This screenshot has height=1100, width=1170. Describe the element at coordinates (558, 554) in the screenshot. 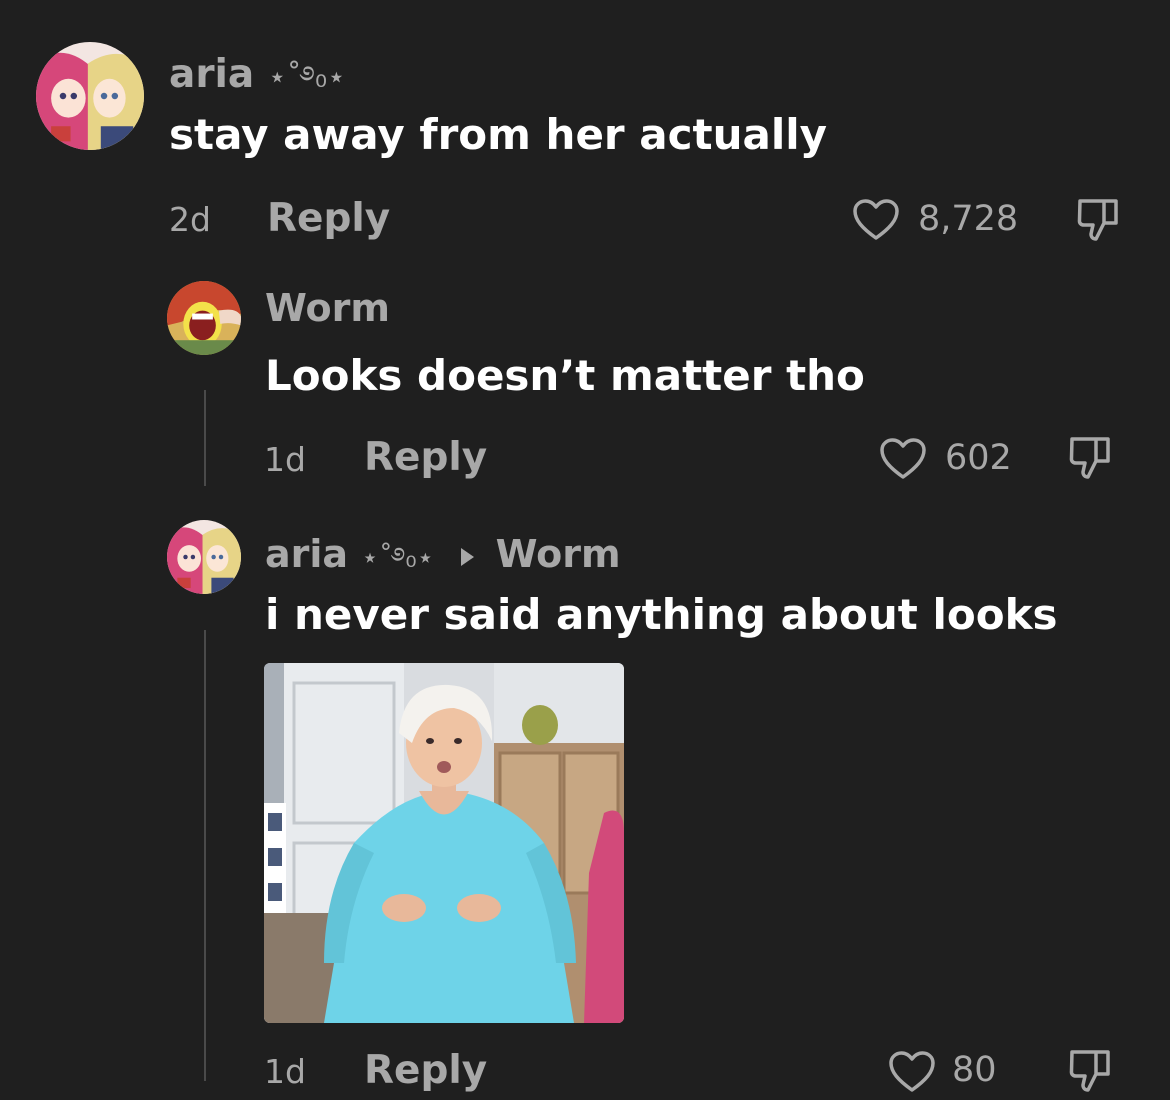

I see `reply-to-username: Worm` at that location.